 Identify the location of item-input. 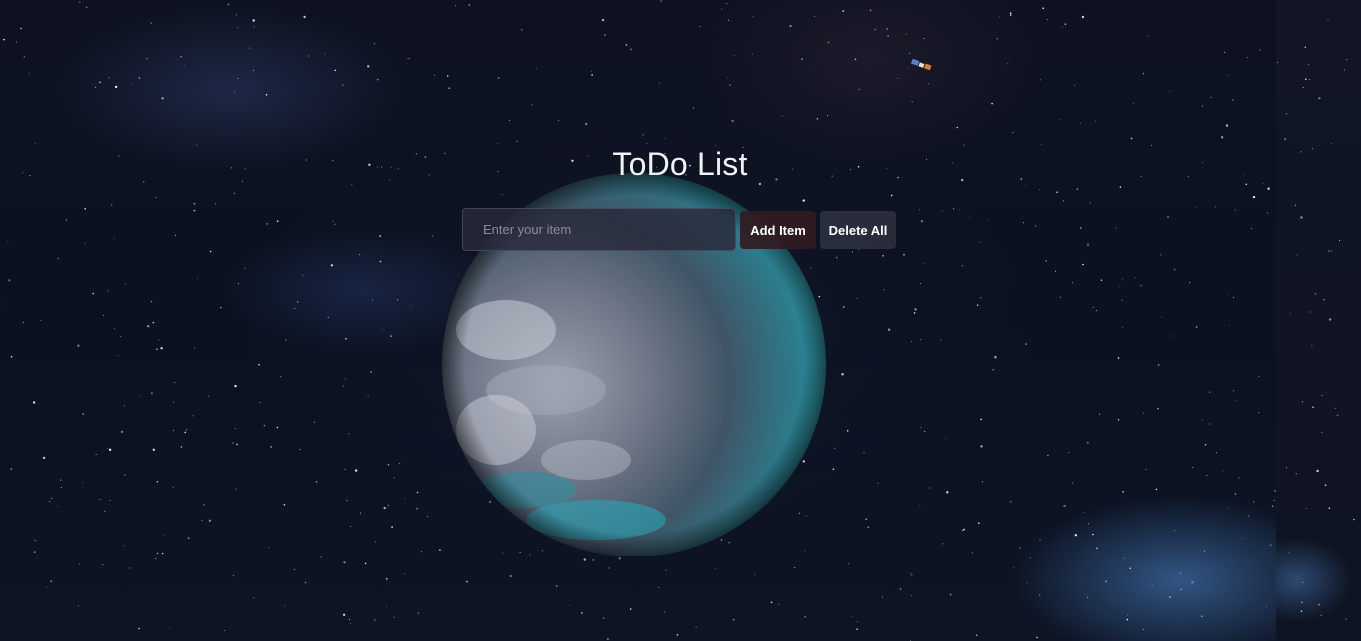
(599, 229).